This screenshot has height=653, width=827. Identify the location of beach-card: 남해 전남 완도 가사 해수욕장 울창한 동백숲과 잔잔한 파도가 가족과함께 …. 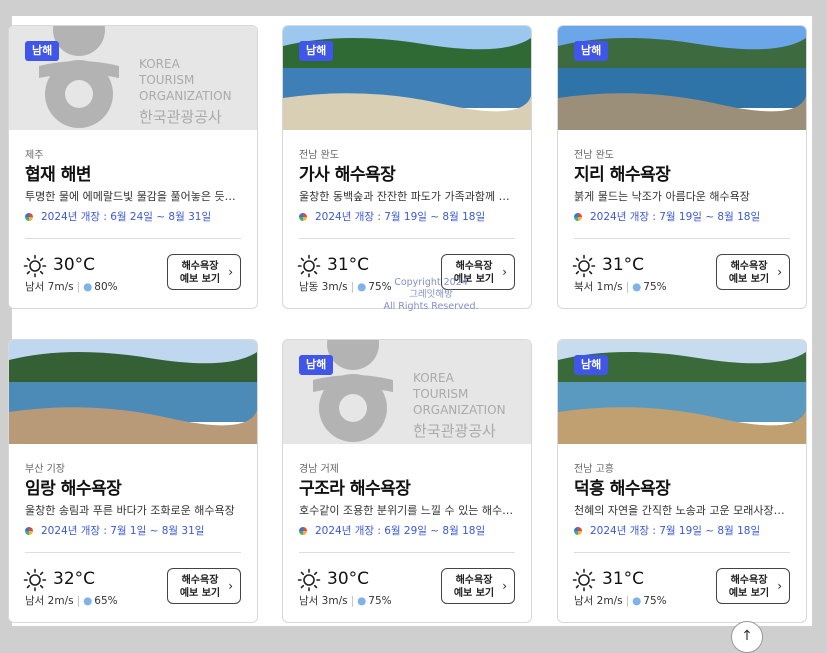
(407, 167).